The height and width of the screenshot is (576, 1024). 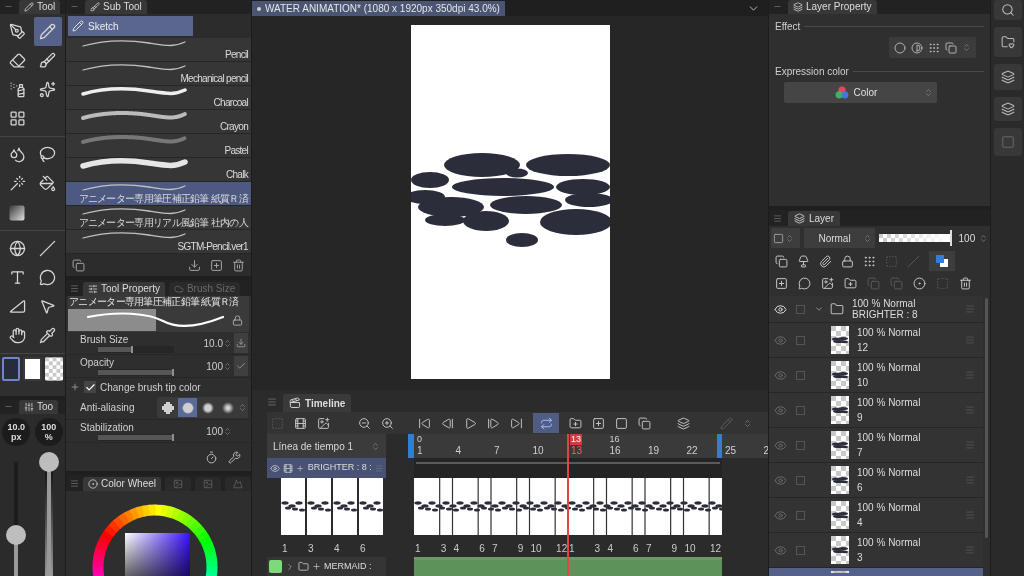 What do you see at coordinates (832, 7) in the screenshot?
I see `layer-property-tab: Layer Property` at bounding box center [832, 7].